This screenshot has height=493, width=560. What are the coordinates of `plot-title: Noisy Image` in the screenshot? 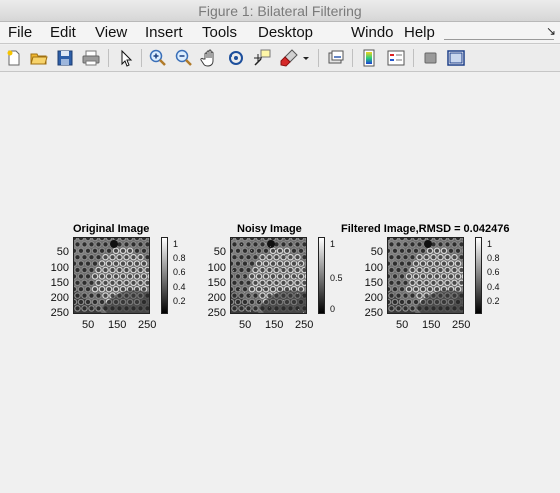 It's located at (269, 229).